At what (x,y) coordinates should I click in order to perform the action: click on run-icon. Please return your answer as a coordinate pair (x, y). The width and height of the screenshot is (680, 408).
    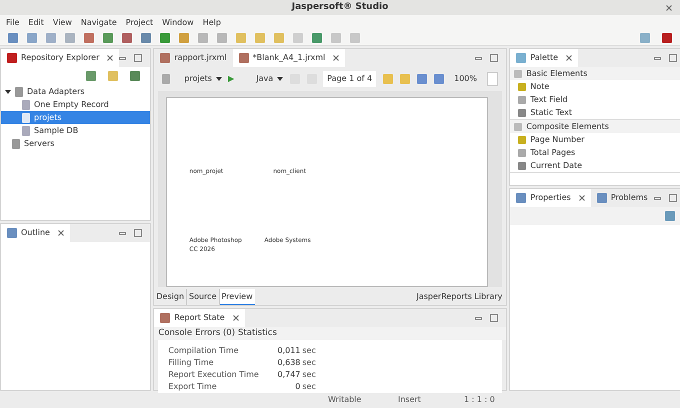
    Looking at the image, I should click on (231, 79).